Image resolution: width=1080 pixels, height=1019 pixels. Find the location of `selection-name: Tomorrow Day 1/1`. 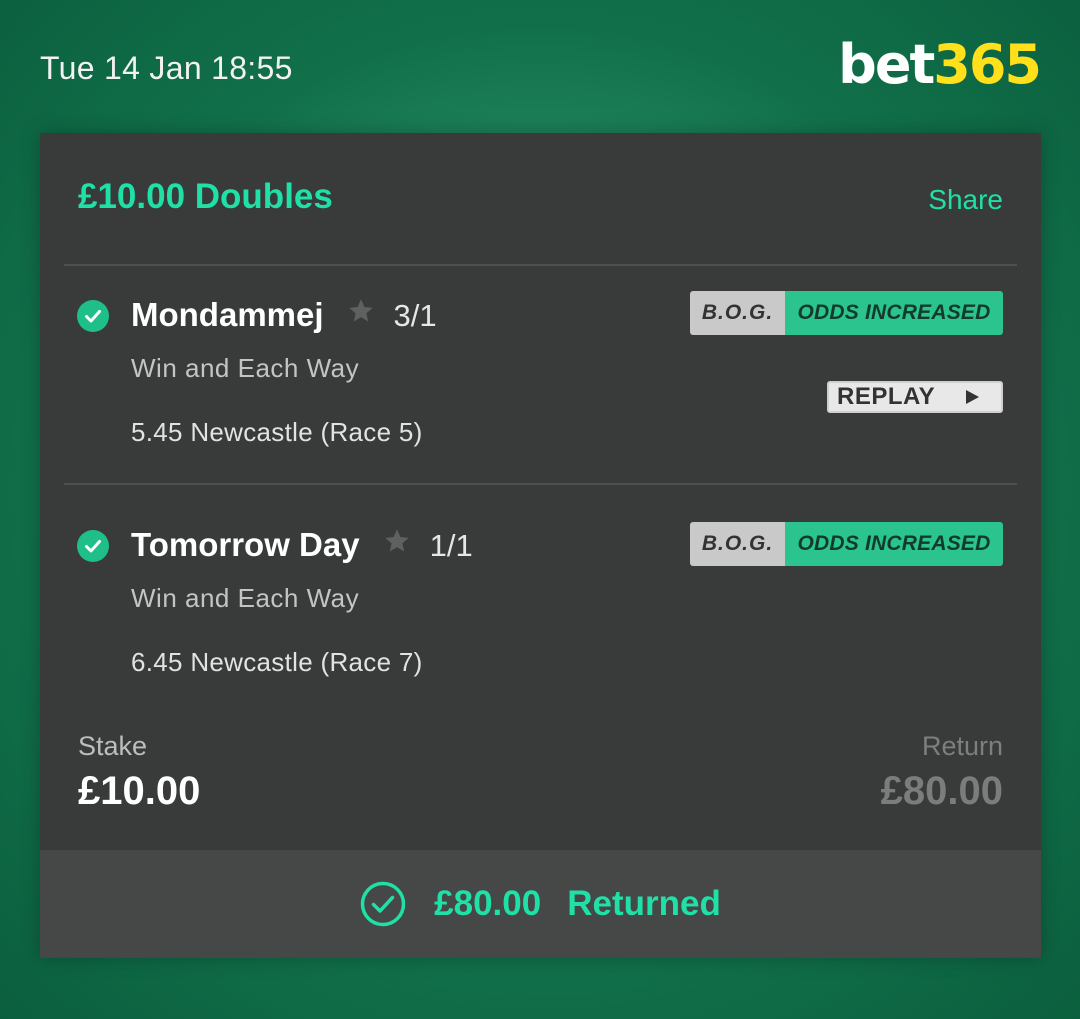

selection-name: Tomorrow Day 1/1 is located at coordinates (302, 546).